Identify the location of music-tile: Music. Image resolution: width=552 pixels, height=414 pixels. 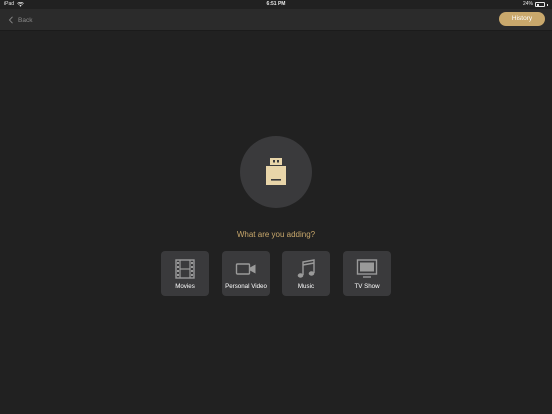
(306, 273).